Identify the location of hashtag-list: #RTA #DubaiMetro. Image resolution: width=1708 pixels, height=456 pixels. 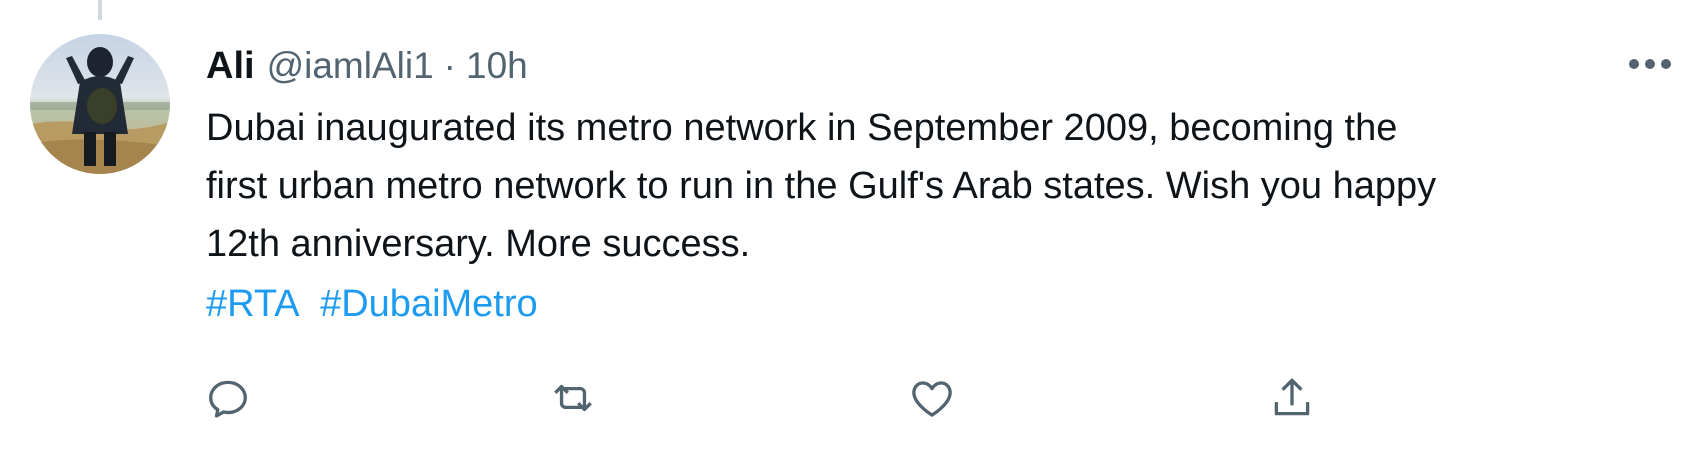
(372, 304).